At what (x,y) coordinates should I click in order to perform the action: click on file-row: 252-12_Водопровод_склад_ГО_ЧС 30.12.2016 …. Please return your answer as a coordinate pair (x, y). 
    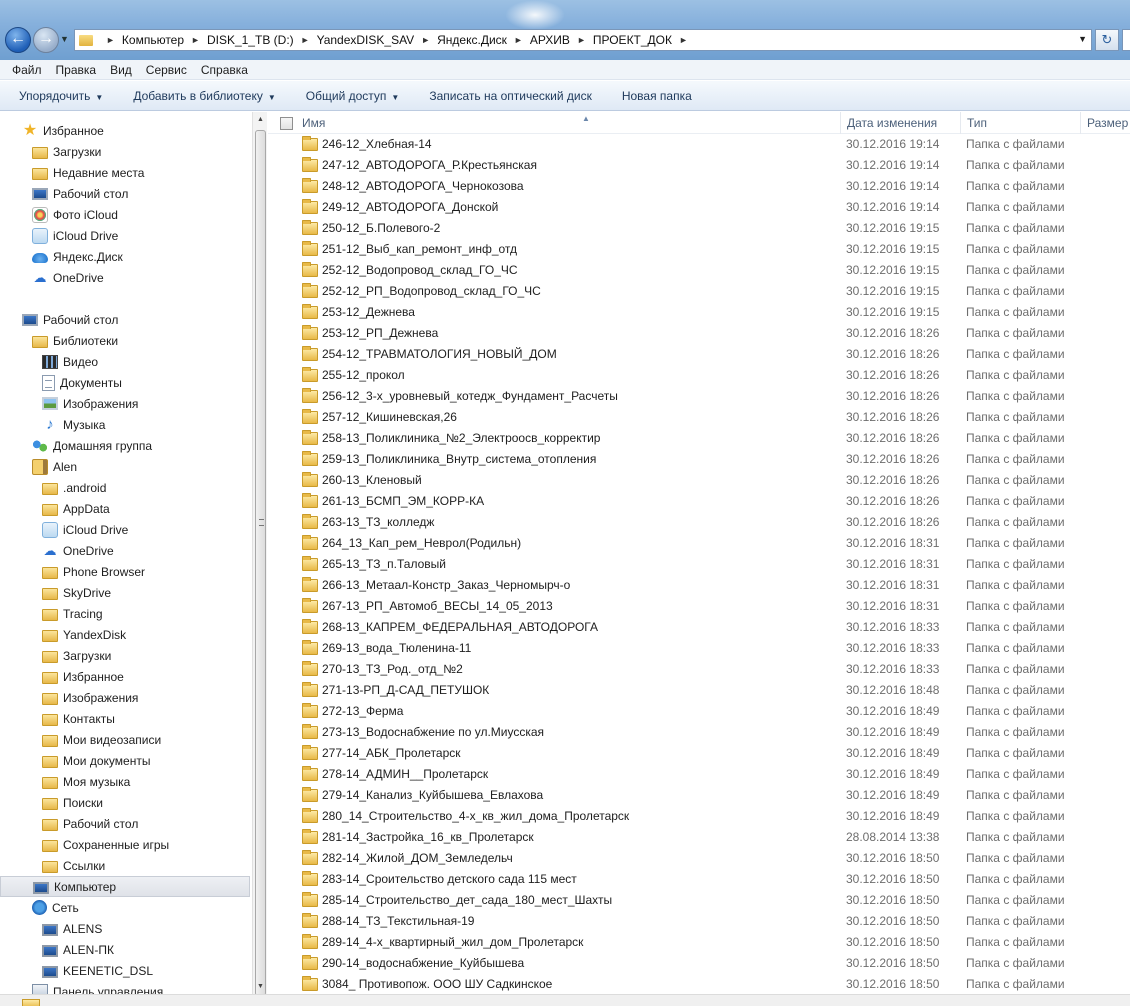
    Looking at the image, I should click on (699, 270).